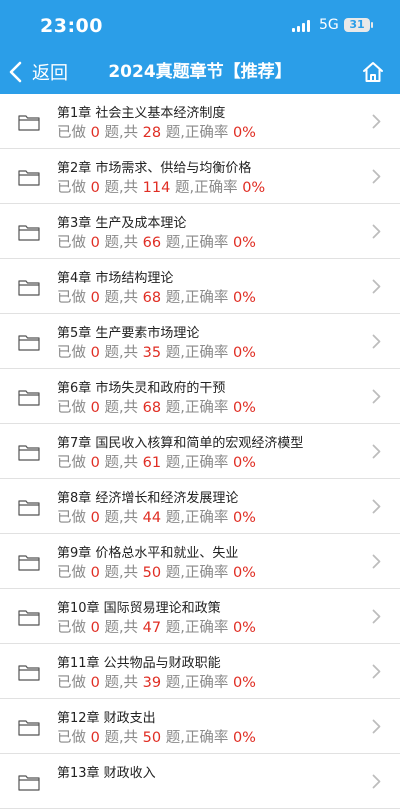 The width and height of the screenshot is (400, 809). Describe the element at coordinates (152, 463) in the screenshot. I see `total-count: 61` at that location.